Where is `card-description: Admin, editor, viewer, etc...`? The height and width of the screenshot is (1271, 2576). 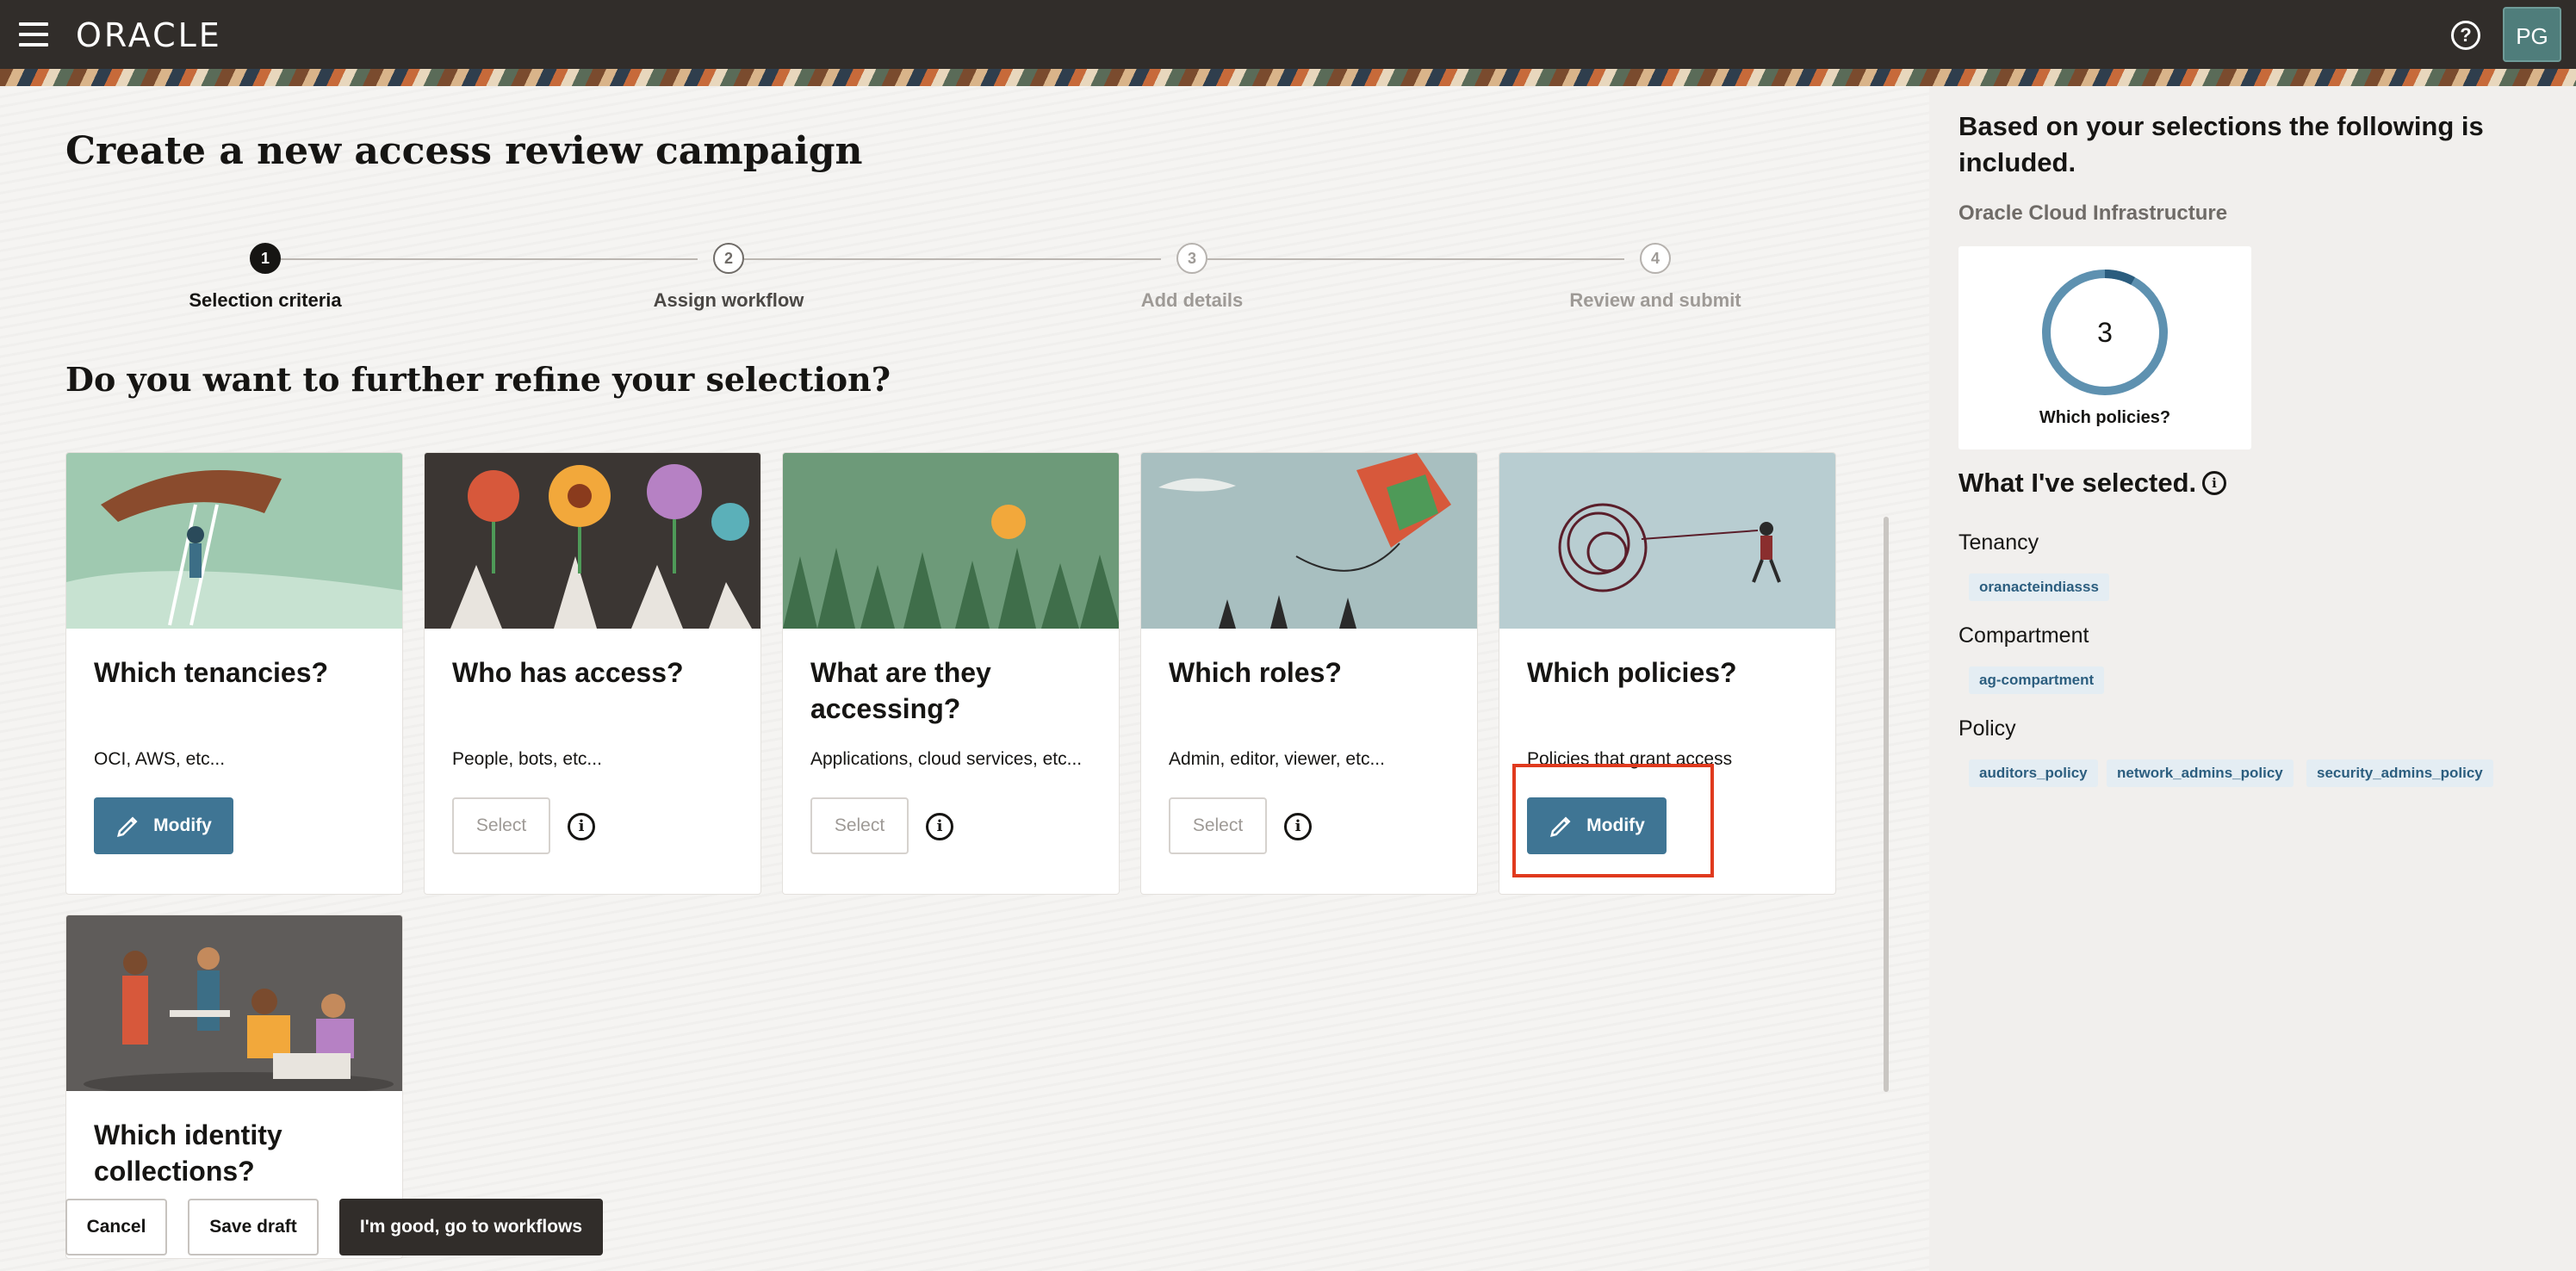
card-description: Admin, editor, viewer, etc... is located at coordinates (1277, 759).